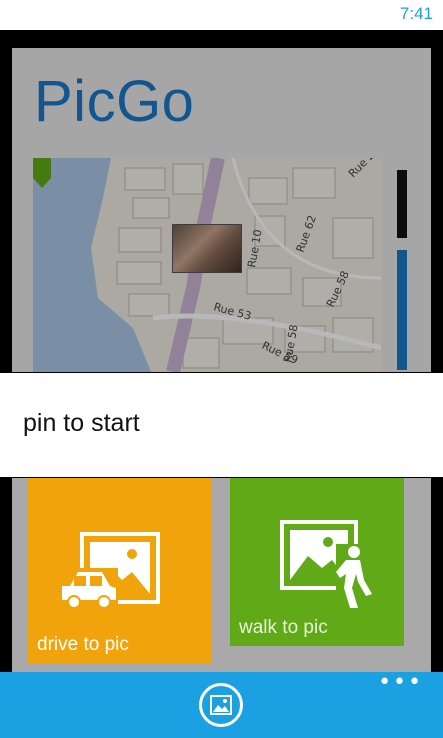 The image size is (443, 738). What do you see at coordinates (283, 627) in the screenshot?
I see `tile-label-walk: walk to pic` at bounding box center [283, 627].